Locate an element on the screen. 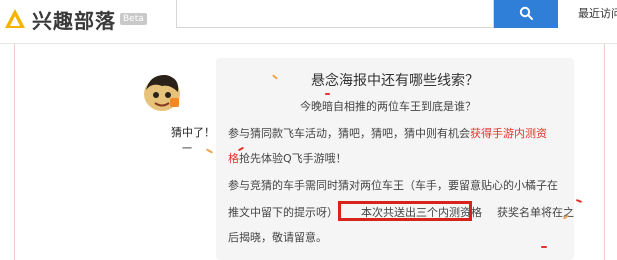  logo-text: 兴趣部落 is located at coordinates (74, 20).